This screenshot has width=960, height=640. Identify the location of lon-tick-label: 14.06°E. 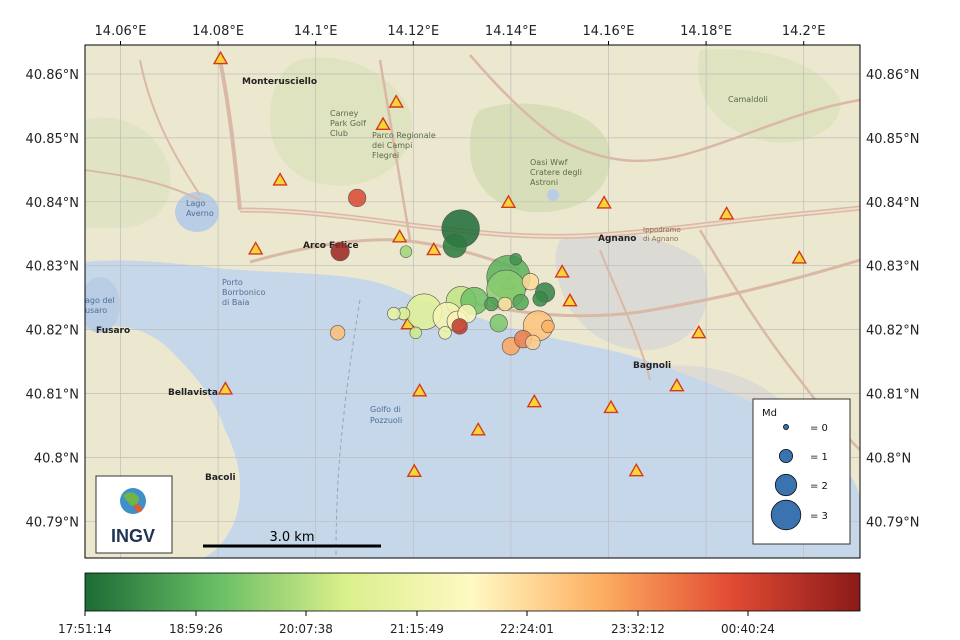
(121, 31).